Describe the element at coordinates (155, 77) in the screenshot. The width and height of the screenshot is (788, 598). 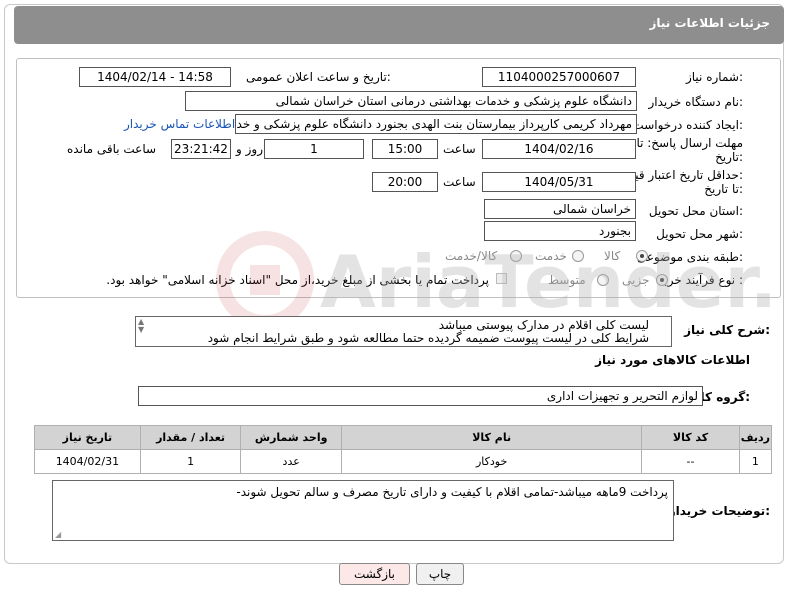
I see `announce-field: 1404/02/14 - 14:58` at that location.